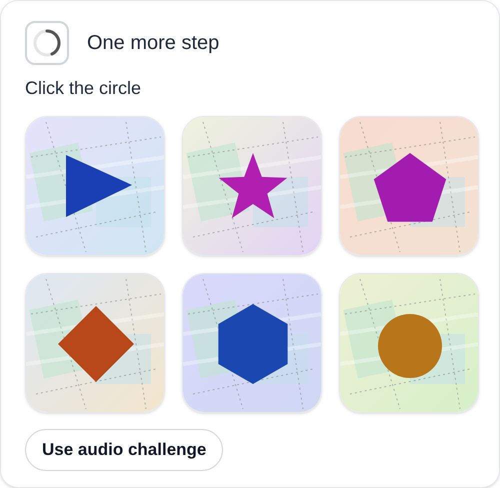 The width and height of the screenshot is (500, 488). I want to click on audio-challenge-button: Use audio challenge, so click(124, 450).